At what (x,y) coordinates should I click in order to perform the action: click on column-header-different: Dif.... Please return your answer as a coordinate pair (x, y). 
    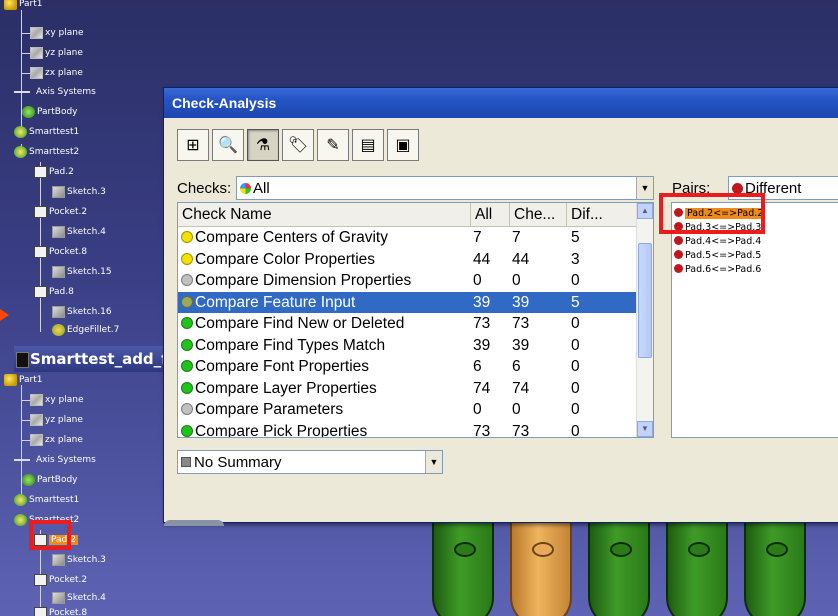
    Looking at the image, I should click on (602, 215).